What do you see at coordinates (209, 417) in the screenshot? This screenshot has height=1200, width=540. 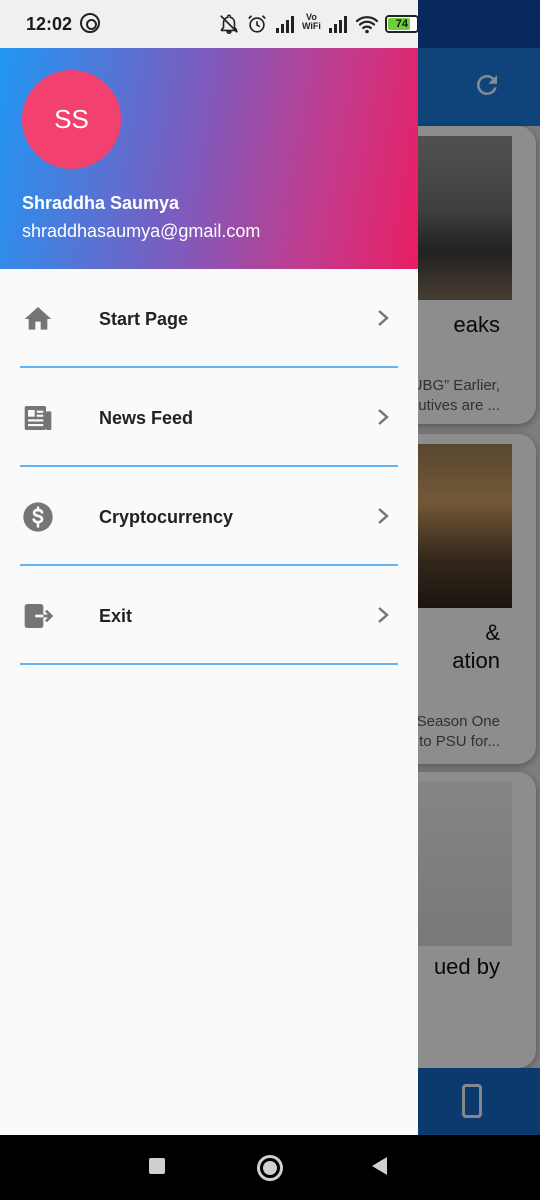 I see `menu-item-news-feed: News Feed` at bounding box center [209, 417].